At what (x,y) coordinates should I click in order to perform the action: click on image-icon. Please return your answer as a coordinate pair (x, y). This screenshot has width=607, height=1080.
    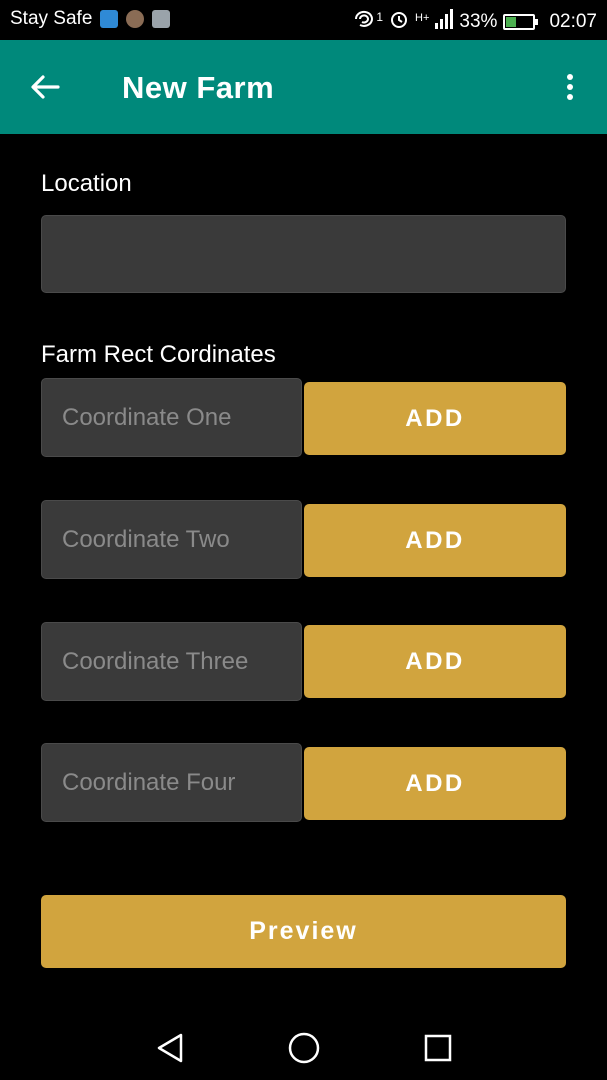
    Looking at the image, I should click on (161, 19).